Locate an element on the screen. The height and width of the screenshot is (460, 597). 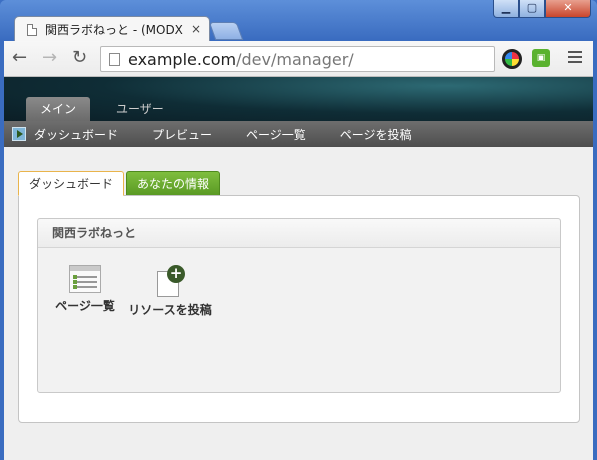
manager-nav: ダッシュボード プレビュー ページ一覧 ページを投稿 is located at coordinates (298, 134).